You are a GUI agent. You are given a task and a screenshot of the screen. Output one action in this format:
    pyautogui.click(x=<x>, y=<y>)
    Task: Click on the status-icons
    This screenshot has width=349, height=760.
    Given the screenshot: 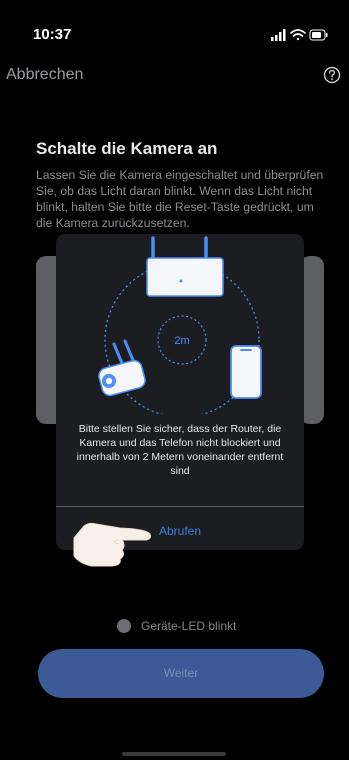 What is the action you would take?
    pyautogui.click(x=299, y=35)
    